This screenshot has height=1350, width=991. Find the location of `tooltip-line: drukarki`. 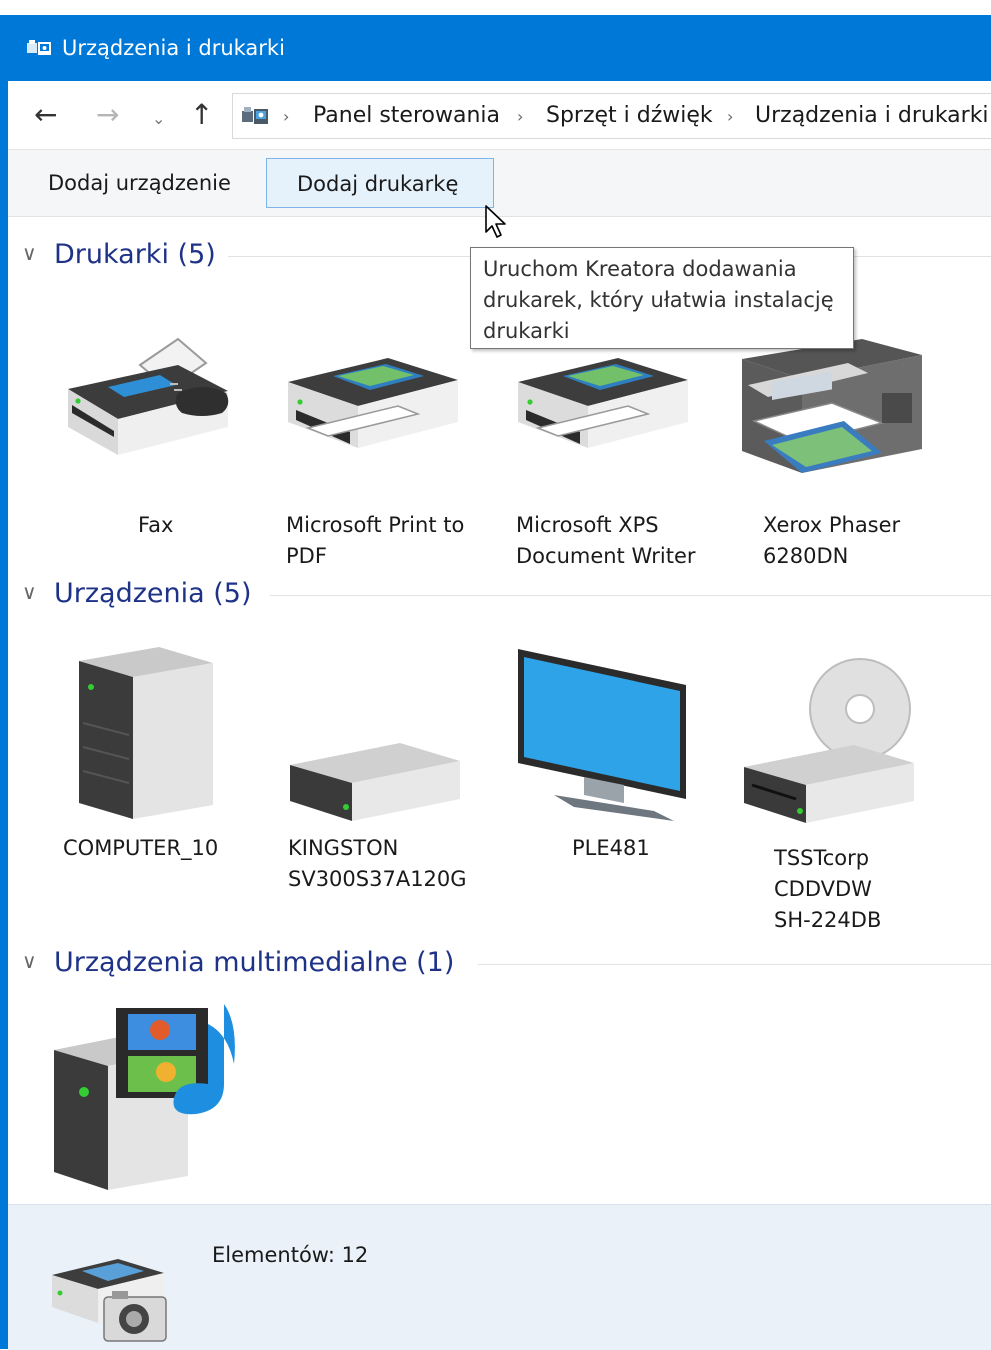

tooltip-line: drukarki is located at coordinates (526, 331).